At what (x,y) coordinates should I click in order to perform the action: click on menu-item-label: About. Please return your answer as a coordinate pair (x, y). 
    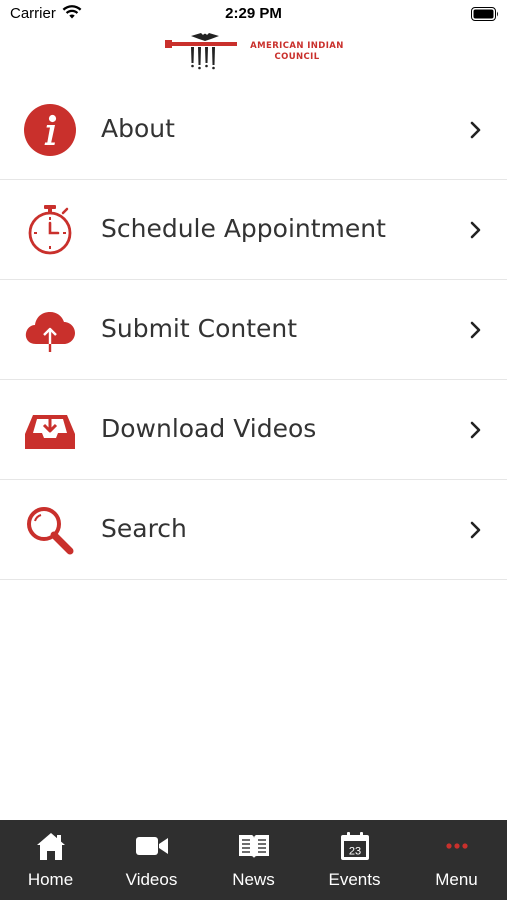
    Looking at the image, I should click on (138, 128).